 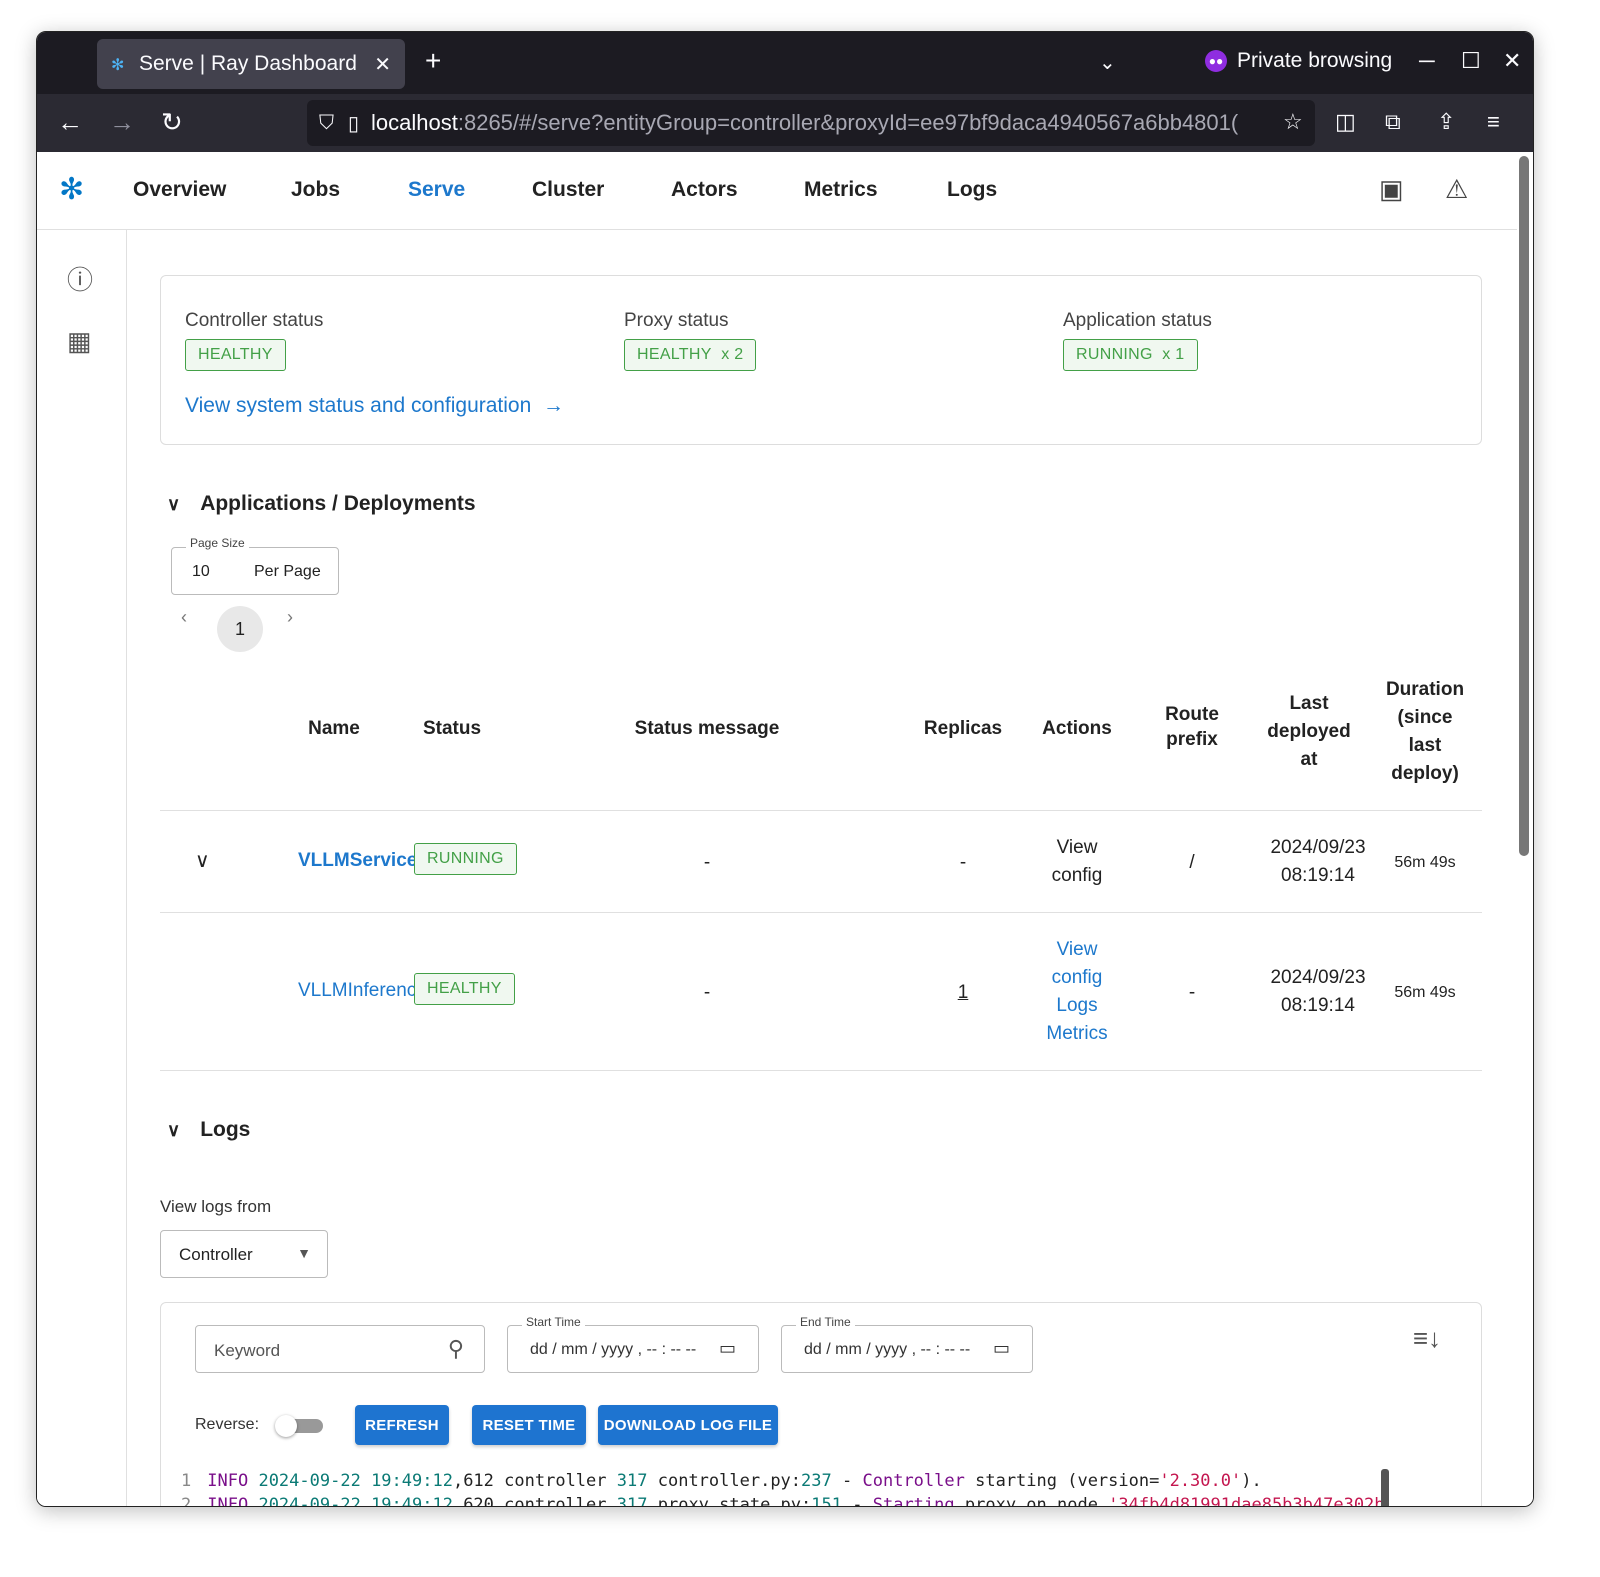 What do you see at coordinates (1251, 1481) in the screenshot?
I see `log-end: ).` at bounding box center [1251, 1481].